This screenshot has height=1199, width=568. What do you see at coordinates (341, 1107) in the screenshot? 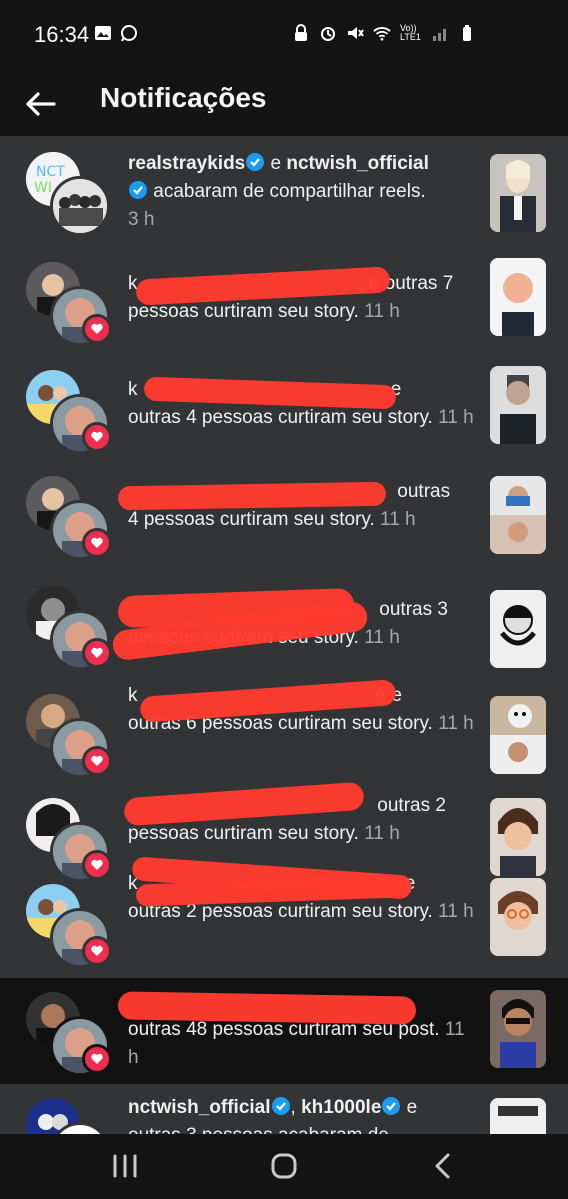
I see `username: kh1000le` at bounding box center [341, 1107].